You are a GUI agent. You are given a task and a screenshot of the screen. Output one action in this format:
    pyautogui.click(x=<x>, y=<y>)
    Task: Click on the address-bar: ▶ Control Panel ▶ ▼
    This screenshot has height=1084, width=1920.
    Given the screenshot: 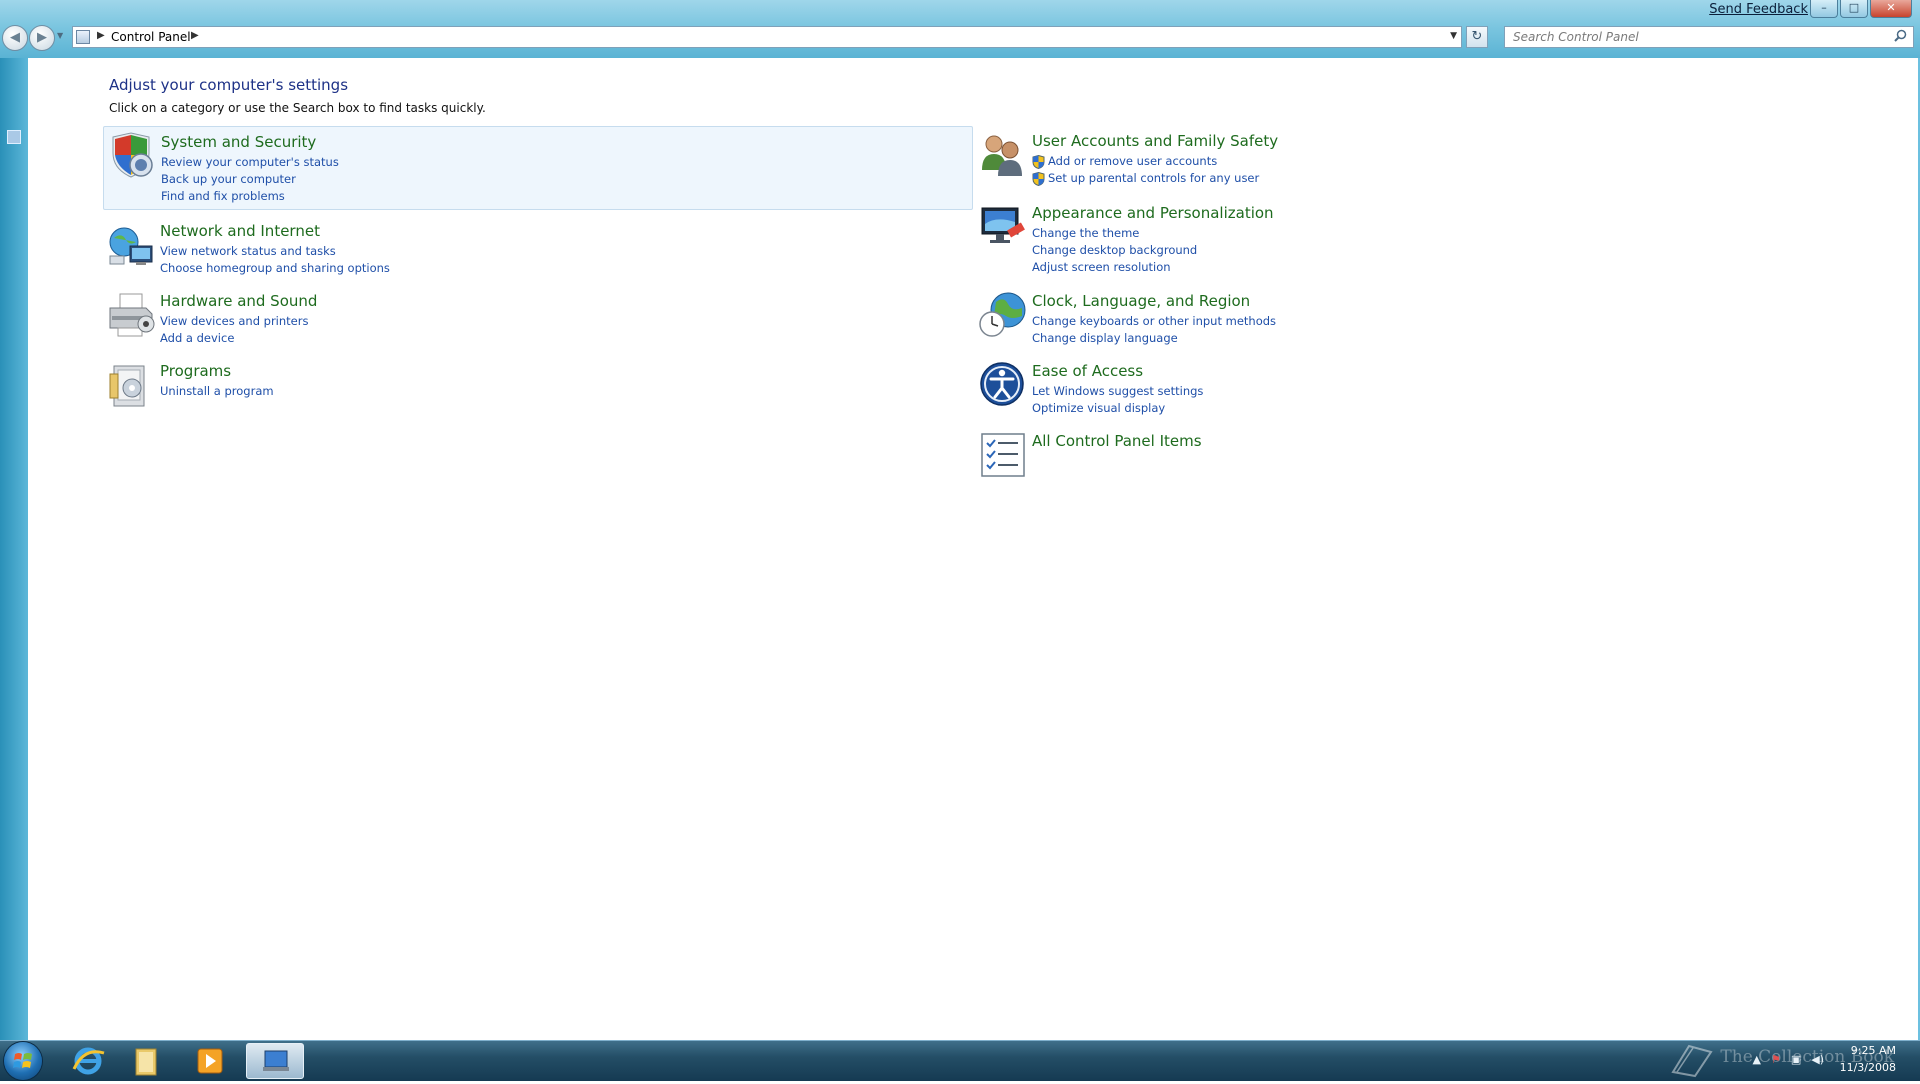 What is the action you would take?
    pyautogui.click(x=767, y=37)
    